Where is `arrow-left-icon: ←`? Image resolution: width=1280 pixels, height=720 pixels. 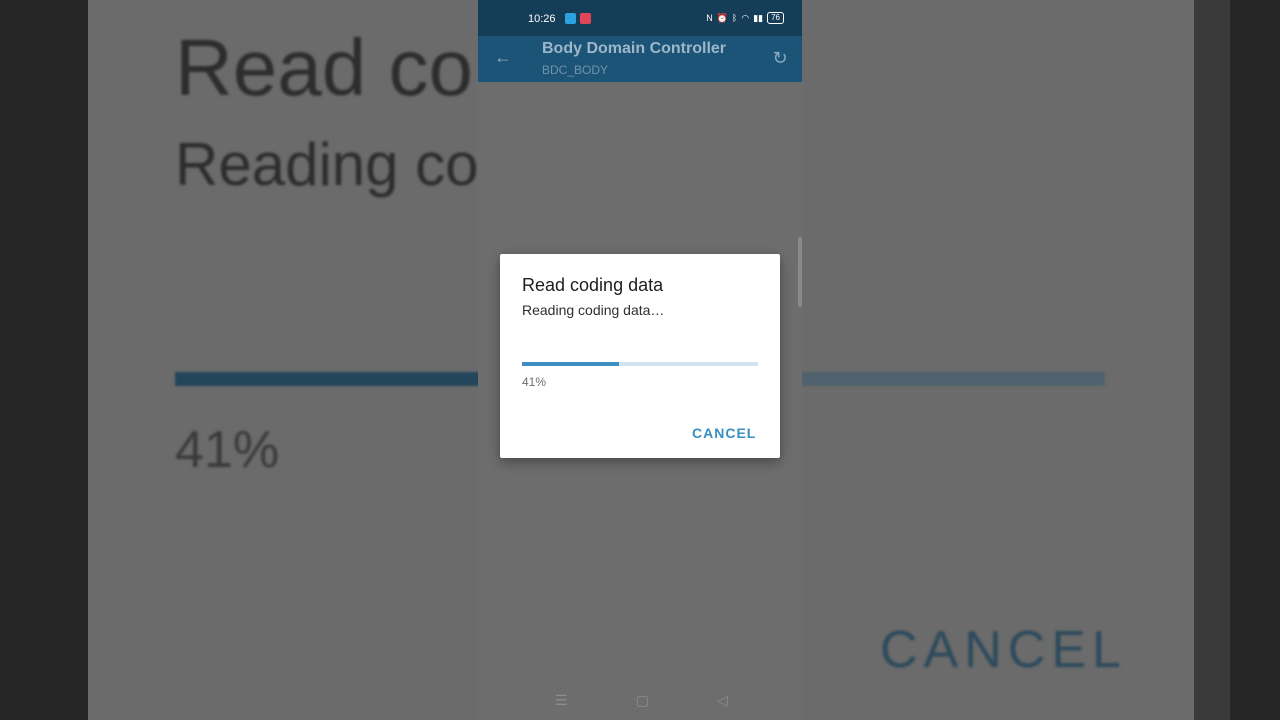
arrow-left-icon: ← is located at coordinates (503, 57).